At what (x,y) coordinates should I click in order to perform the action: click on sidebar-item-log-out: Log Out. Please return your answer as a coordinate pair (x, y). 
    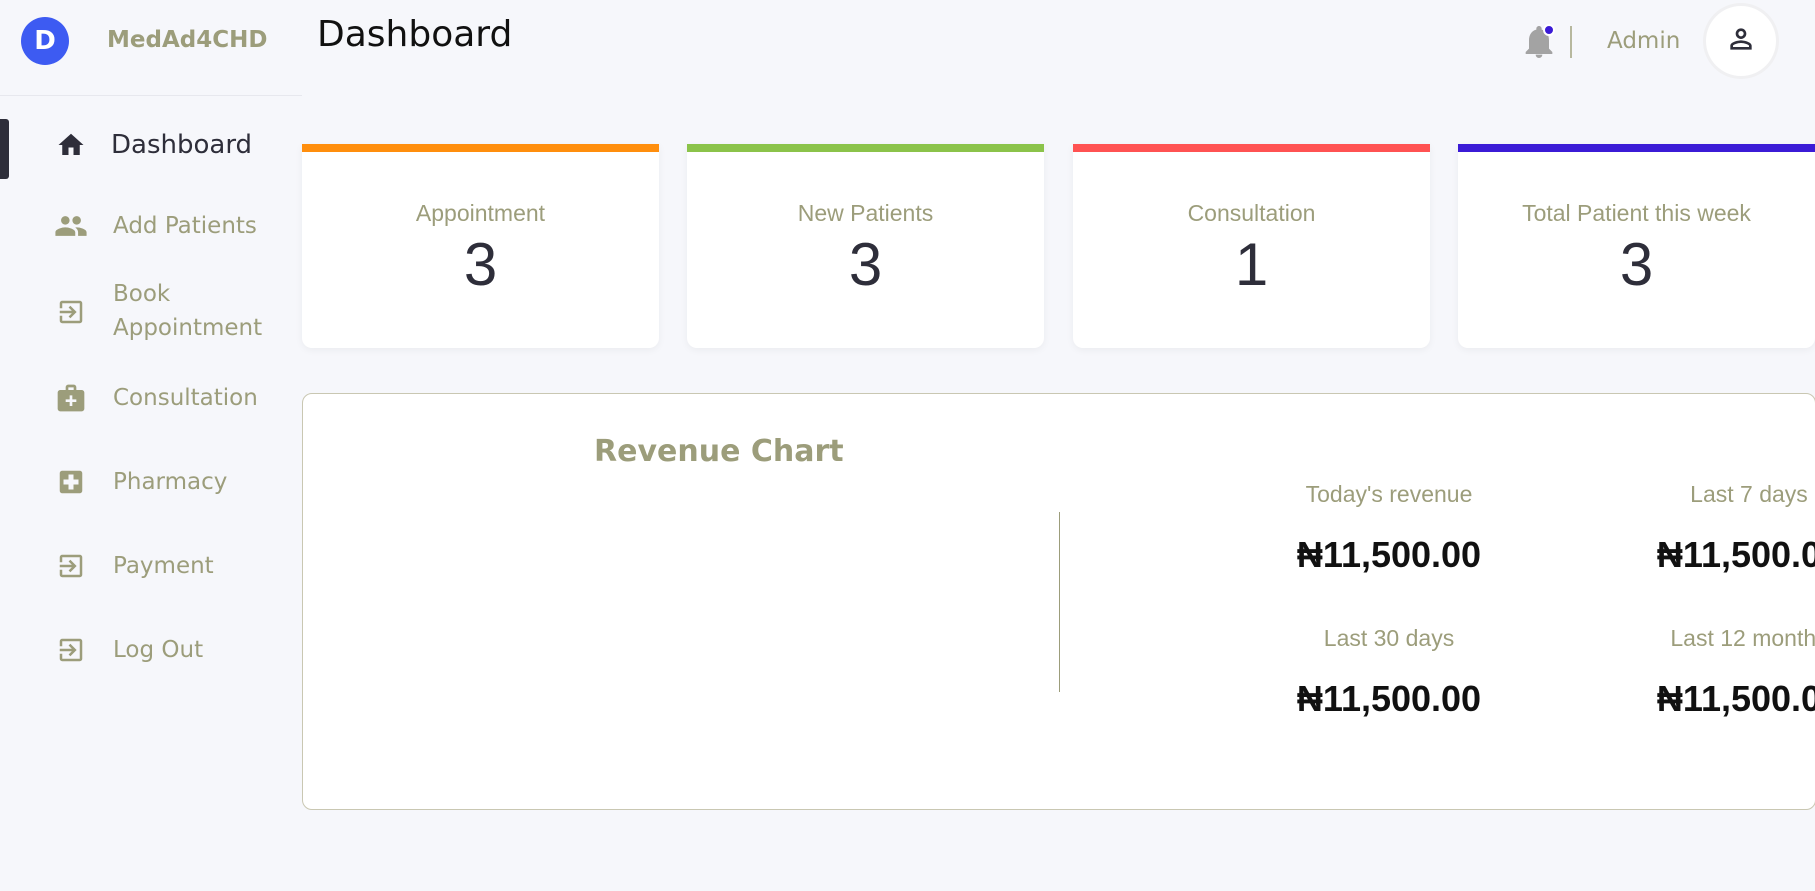
    Looking at the image, I should click on (151, 650).